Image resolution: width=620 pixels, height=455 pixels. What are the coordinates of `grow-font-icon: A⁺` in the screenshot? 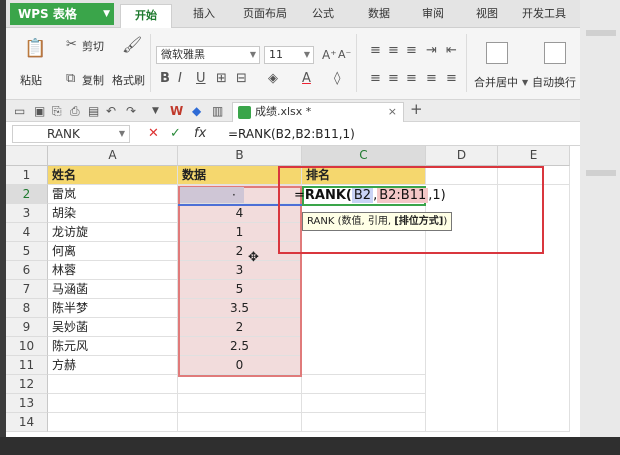 It's located at (329, 55).